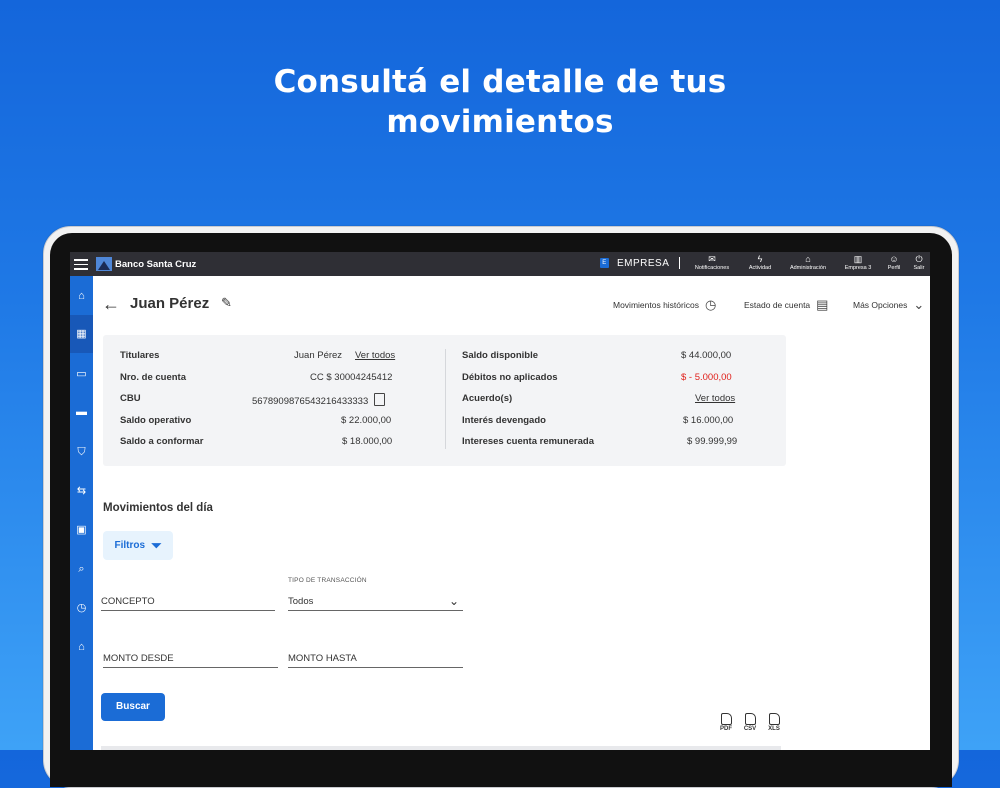 Image resolution: width=1000 pixels, height=788 pixels. What do you see at coordinates (375, 602) in the screenshot?
I see `transaction-type-select: Todos ⌄` at bounding box center [375, 602].